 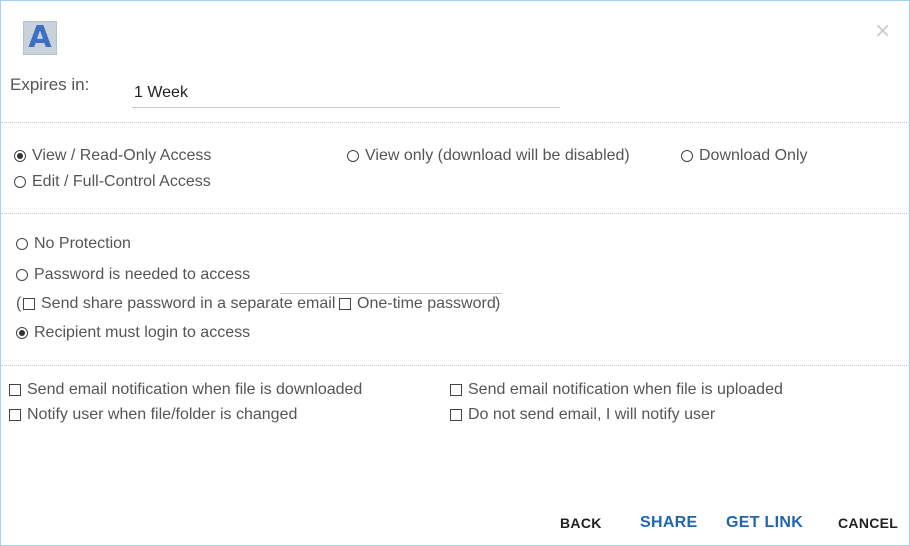 What do you see at coordinates (882, 30) in the screenshot?
I see `close-icon: ×` at bounding box center [882, 30].